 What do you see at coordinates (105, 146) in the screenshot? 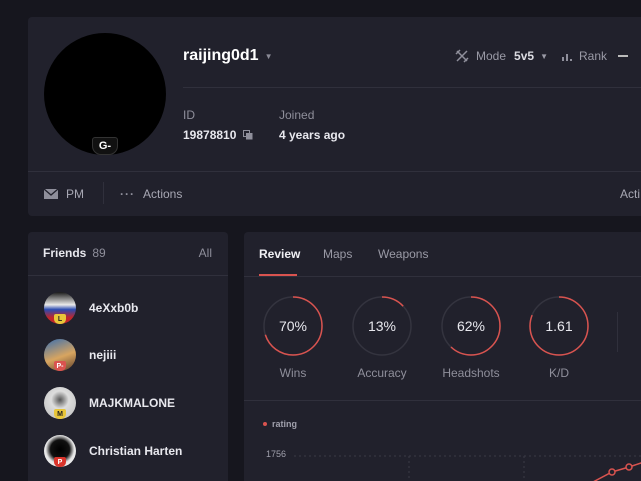
I see `level-badge: G-` at bounding box center [105, 146].